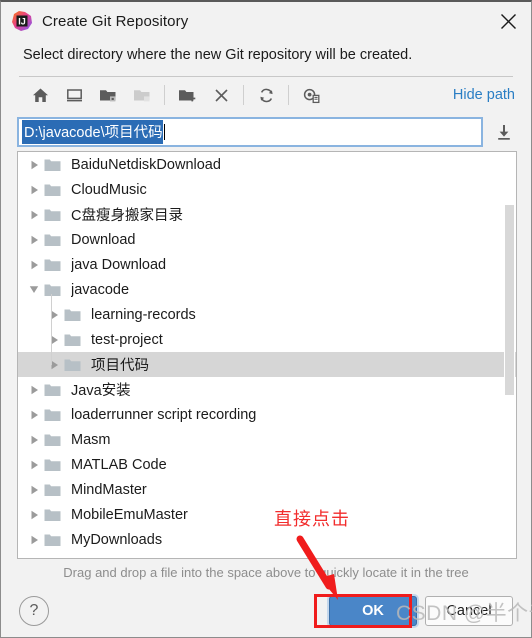 The image size is (532, 638). What do you see at coordinates (129, 514) in the screenshot?
I see `tree-row-label: MobileEmuMaster` at bounding box center [129, 514].